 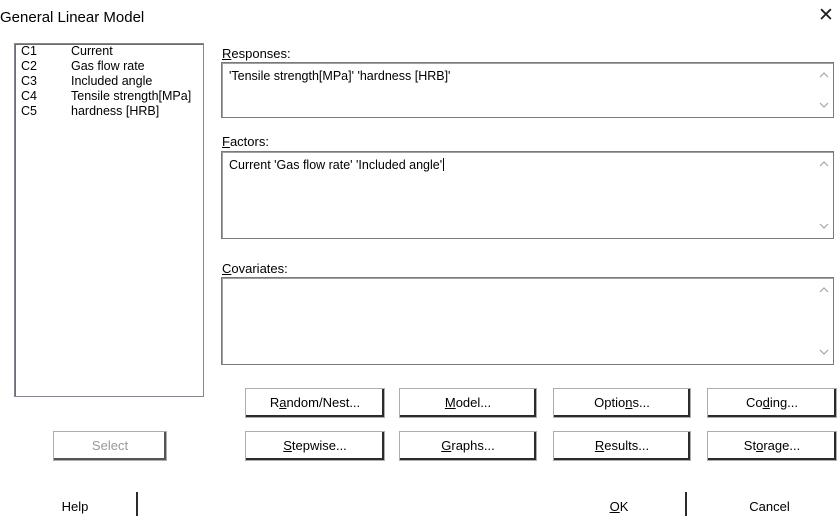 I want to click on list-item: C1 Current, so click(x=109, y=51).